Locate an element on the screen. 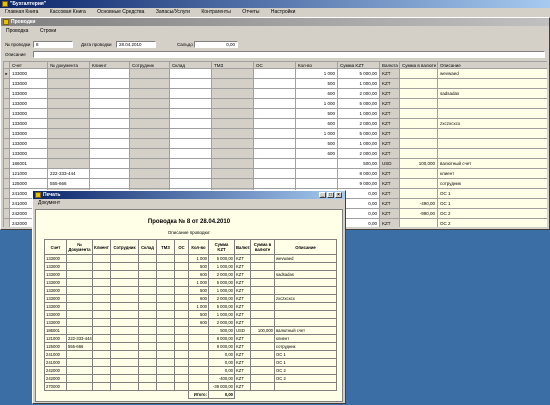 The width and height of the screenshot is (550, 405). app-title-bar: "Бухгалтерия" is located at coordinates (275, 4).